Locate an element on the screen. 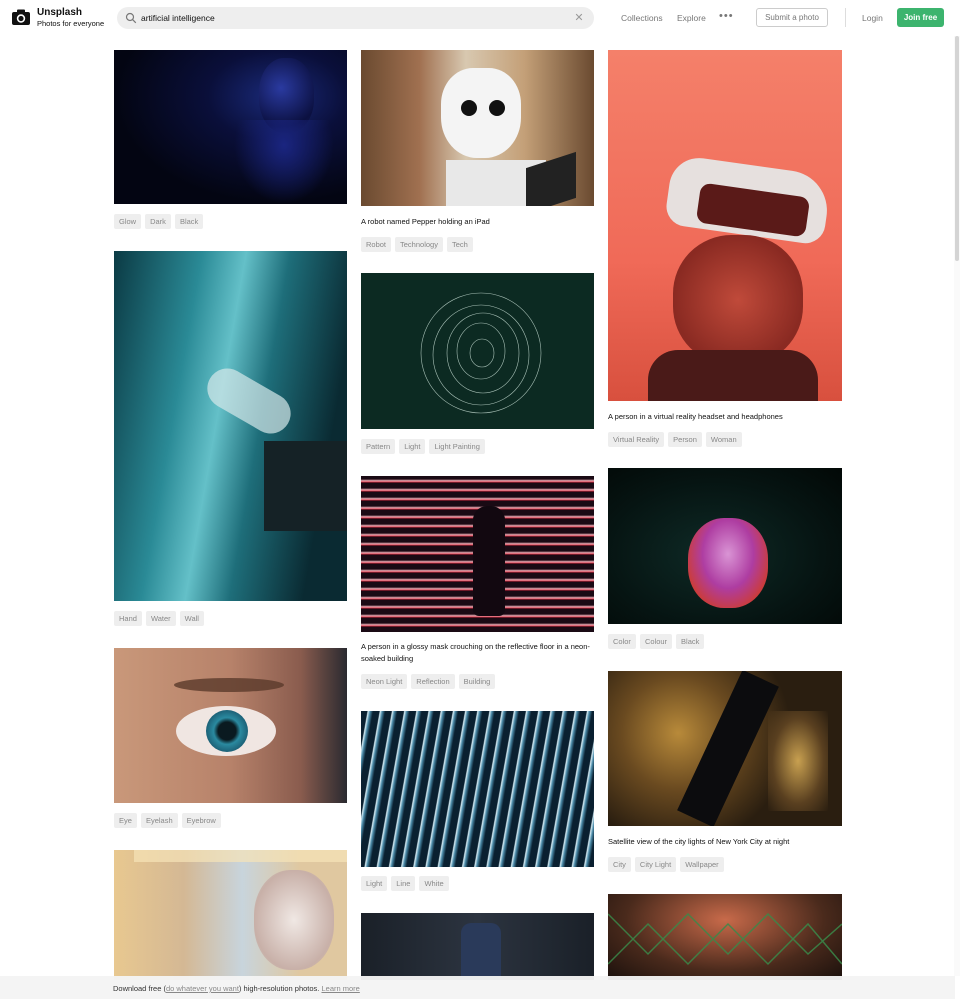 The height and width of the screenshot is (999, 960). tag: Line is located at coordinates (403, 883).